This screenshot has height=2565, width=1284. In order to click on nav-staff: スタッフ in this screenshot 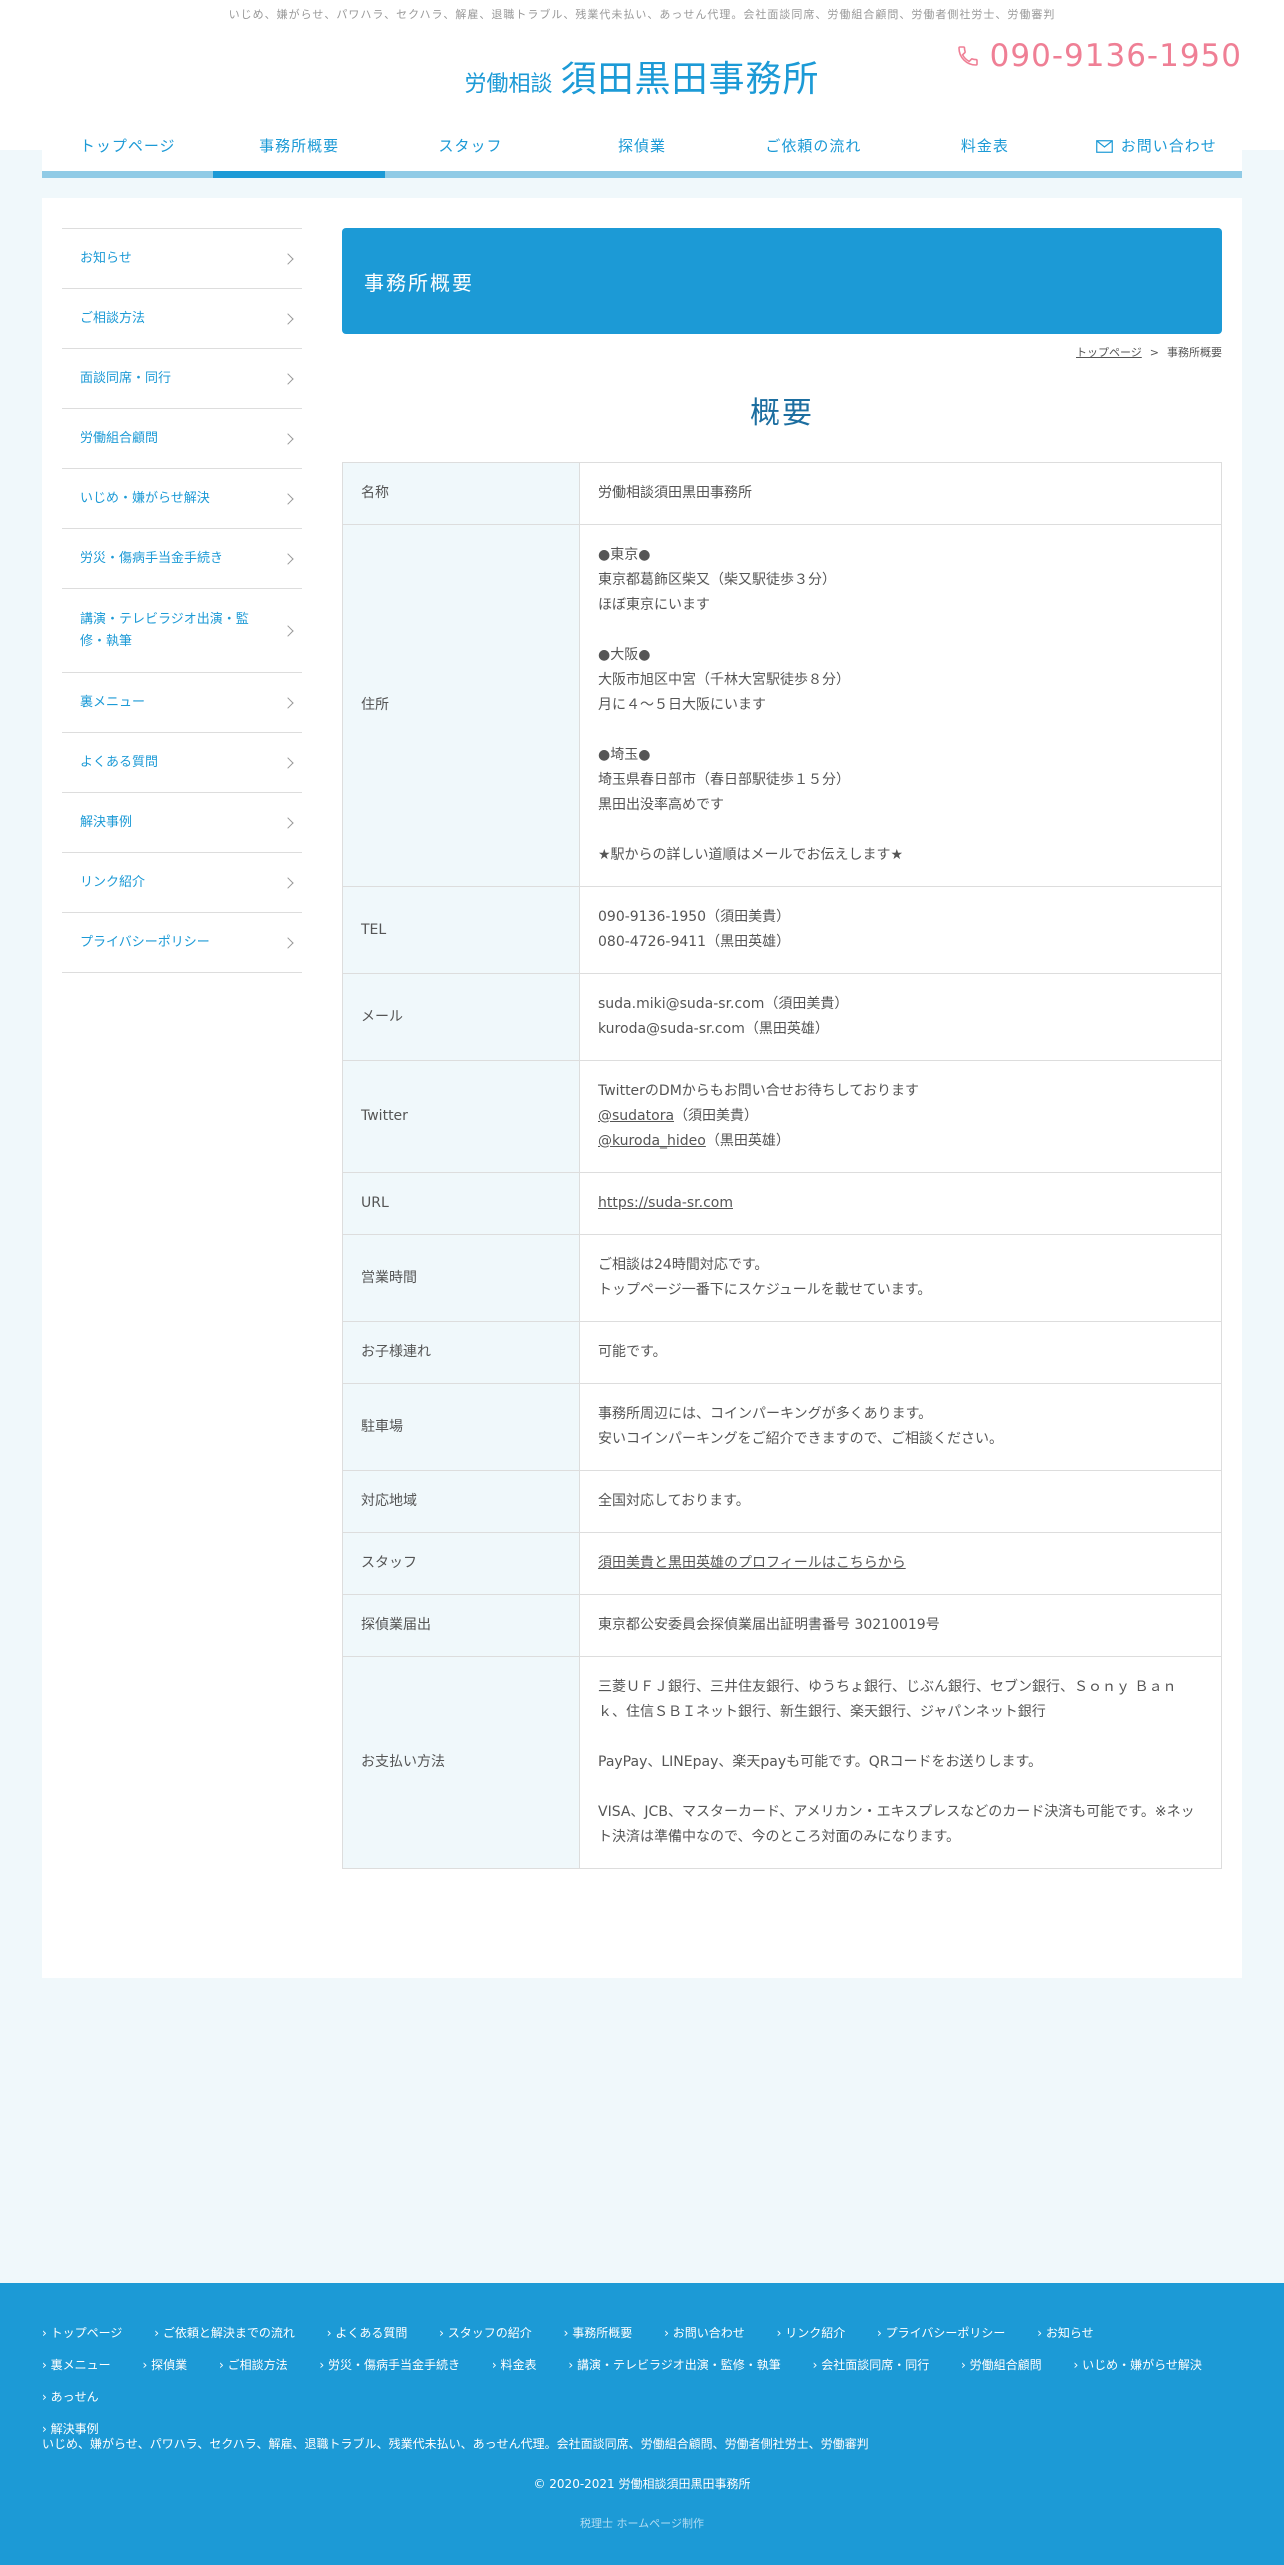, I will do `click(470, 148)`.